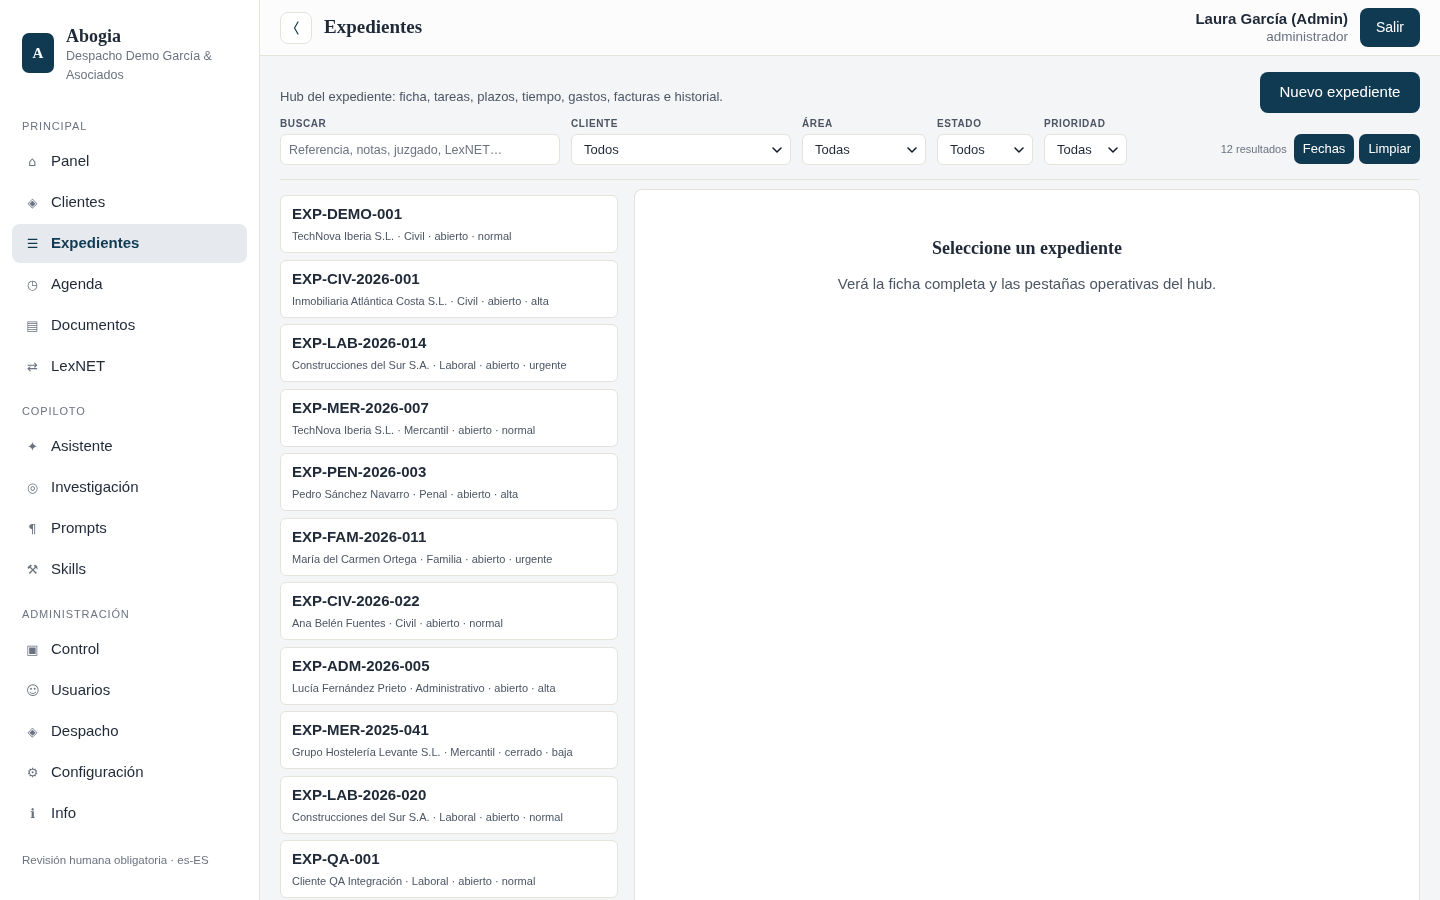  What do you see at coordinates (398, 623) in the screenshot?
I see `case-details: Ana Belén Fuentes · Civil · abierto · normal` at bounding box center [398, 623].